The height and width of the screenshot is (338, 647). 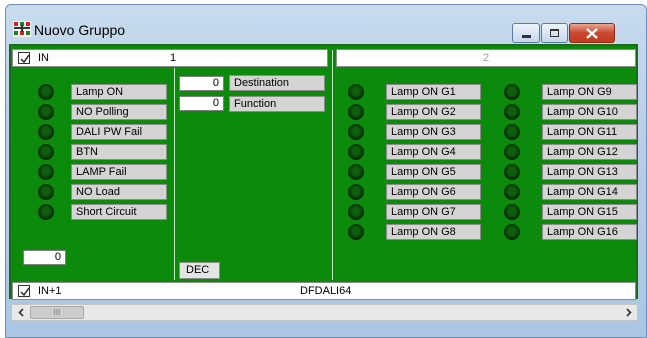 What do you see at coordinates (119, 112) in the screenshot?
I see `status-label-no-polling: NO Polling` at bounding box center [119, 112].